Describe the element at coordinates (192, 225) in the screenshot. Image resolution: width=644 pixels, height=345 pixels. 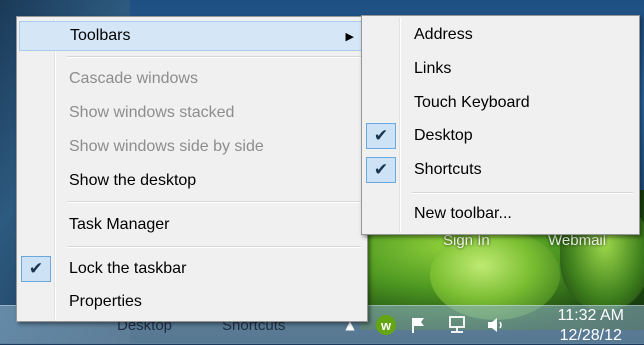
I see `menu-item-task-manager: Task Manager` at that location.